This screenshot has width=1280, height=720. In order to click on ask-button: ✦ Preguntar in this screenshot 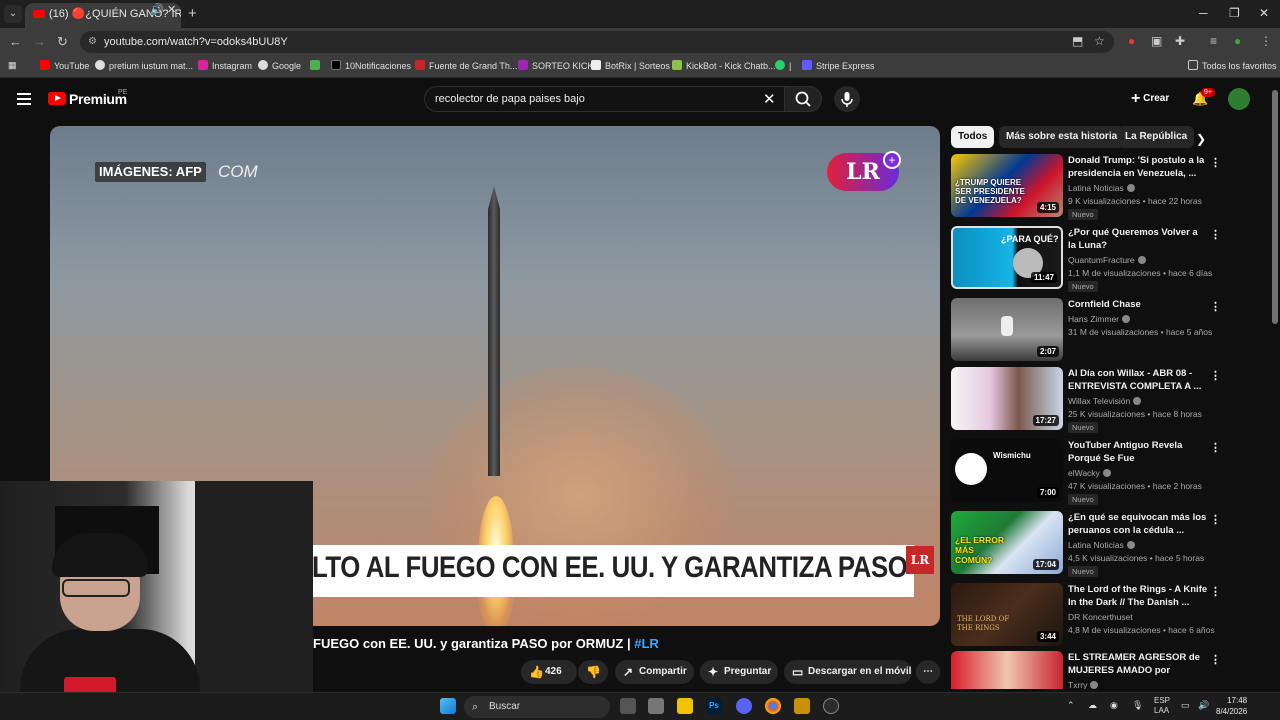, I will do `click(739, 672)`.